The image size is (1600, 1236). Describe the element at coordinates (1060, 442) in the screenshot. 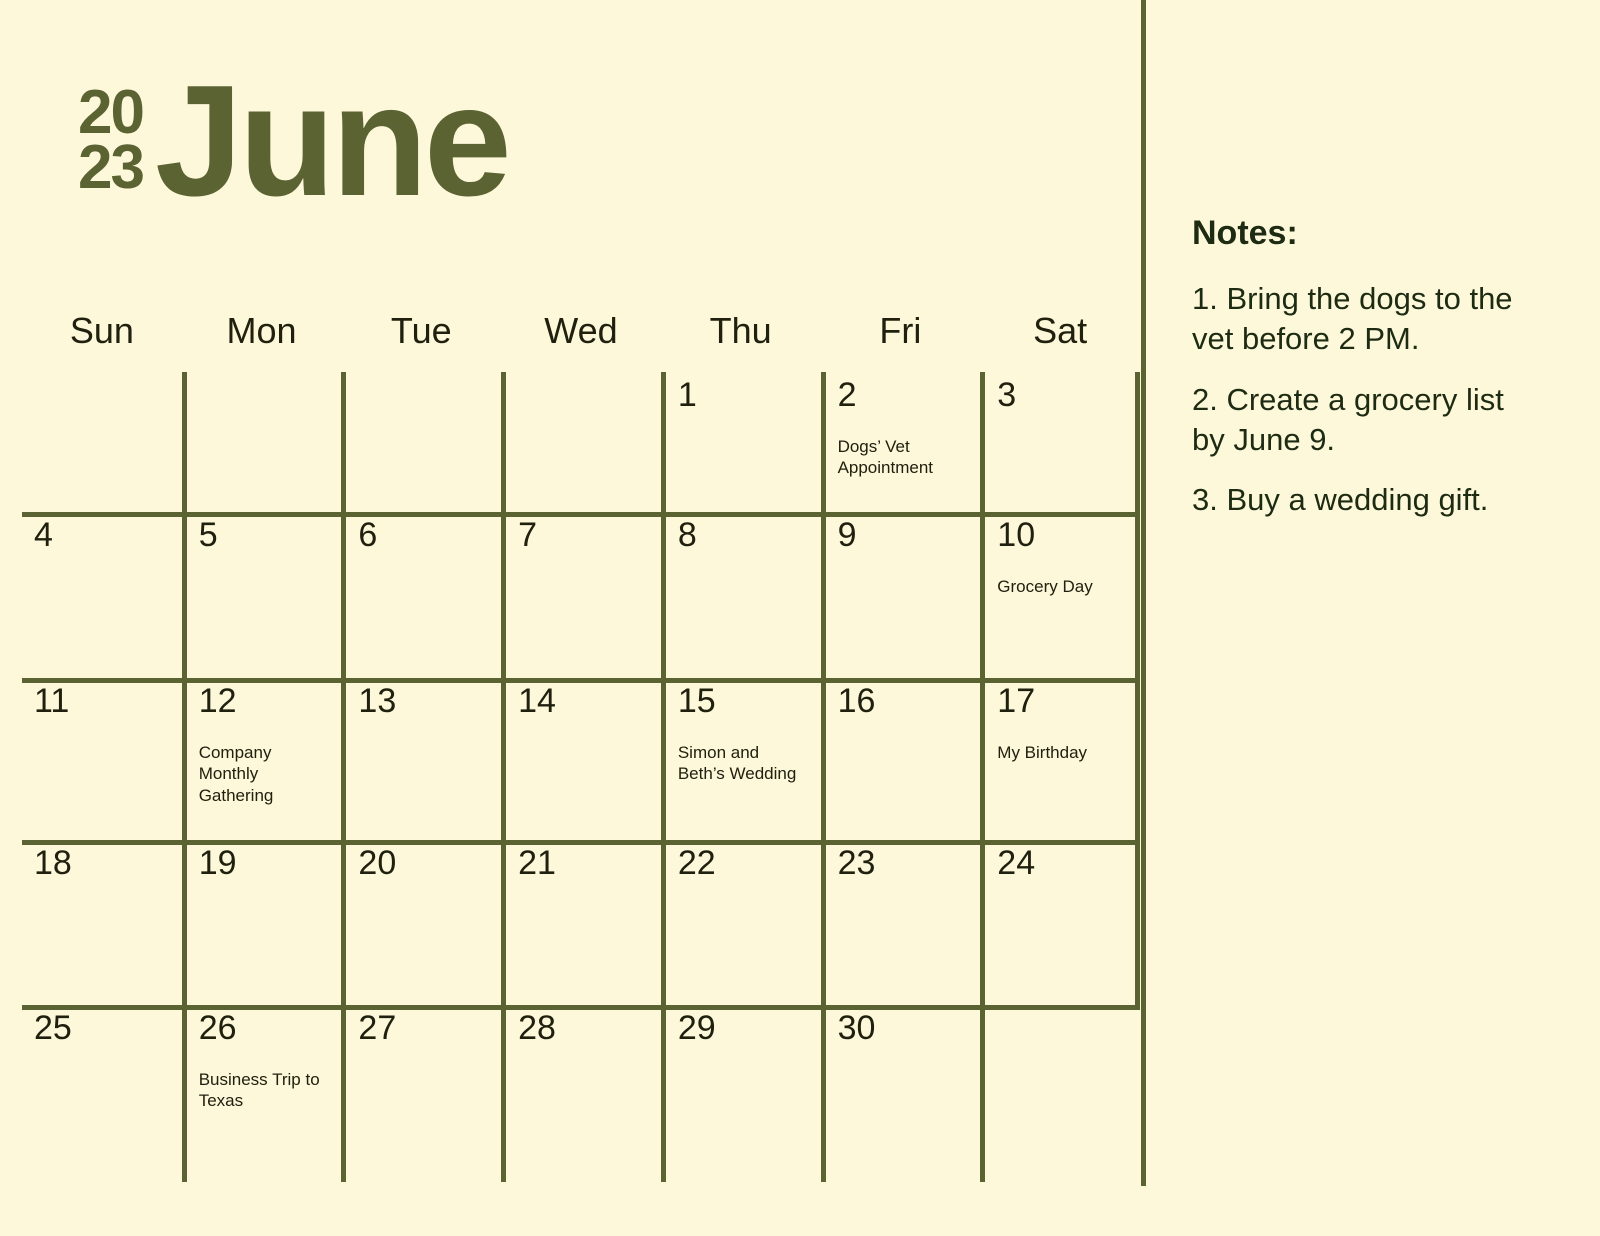

I see `day-cell-3: 3` at that location.